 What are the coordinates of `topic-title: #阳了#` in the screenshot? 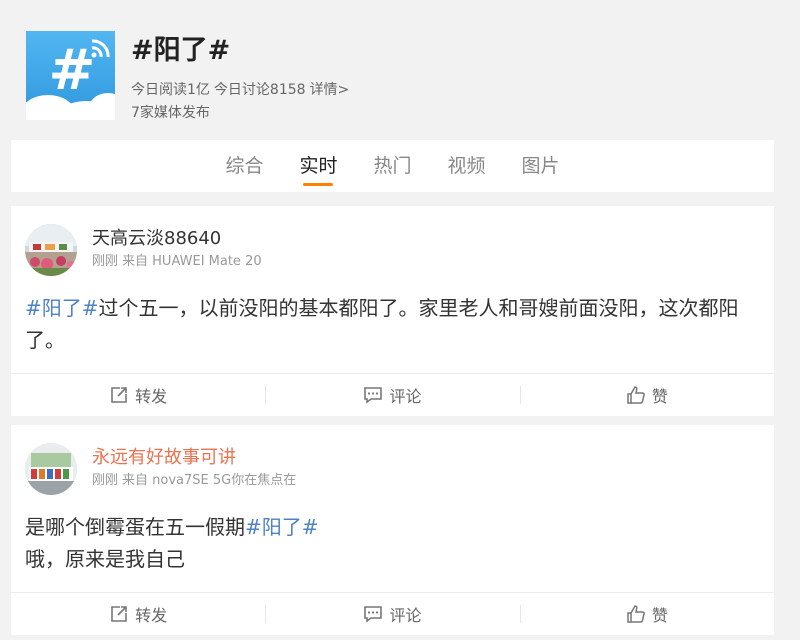 It's located at (181, 50).